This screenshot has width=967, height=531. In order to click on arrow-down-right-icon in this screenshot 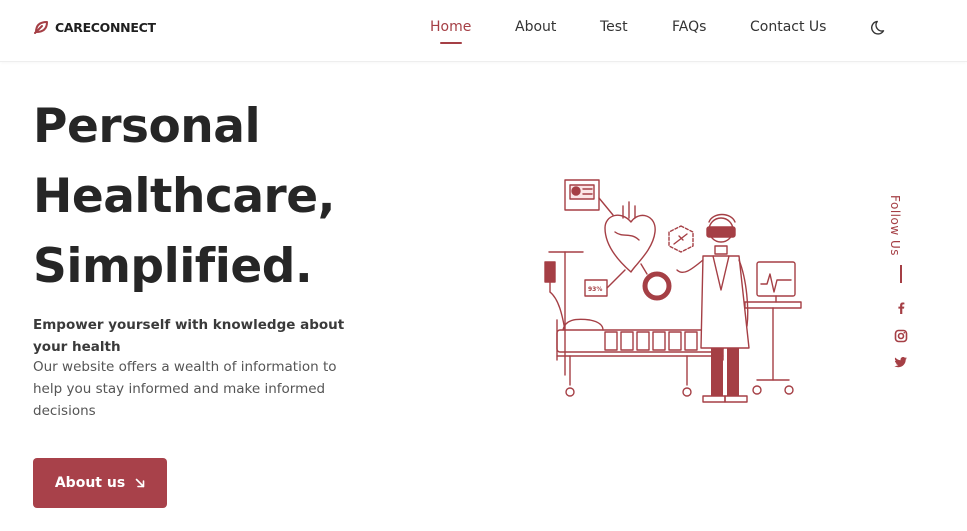, I will do `click(140, 483)`.